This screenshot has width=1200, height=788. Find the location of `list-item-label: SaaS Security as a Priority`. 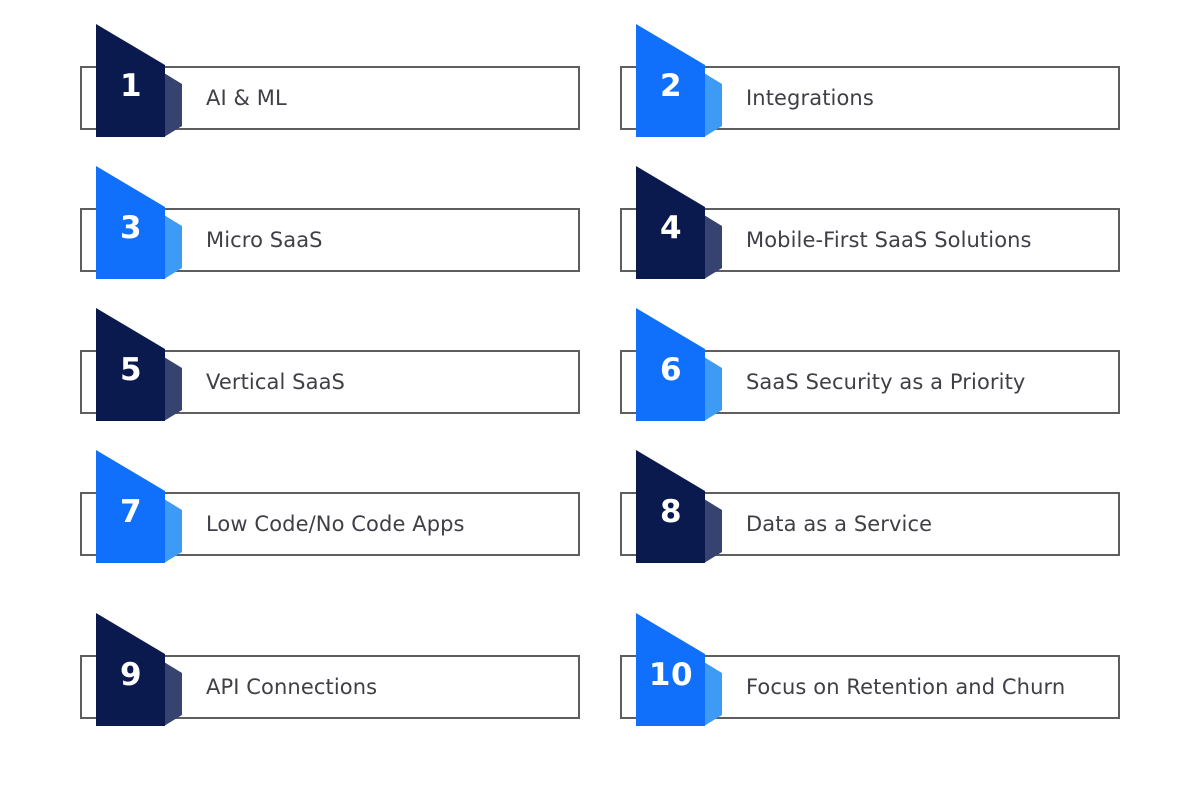

list-item-label: SaaS Security as a Priority is located at coordinates (886, 382).